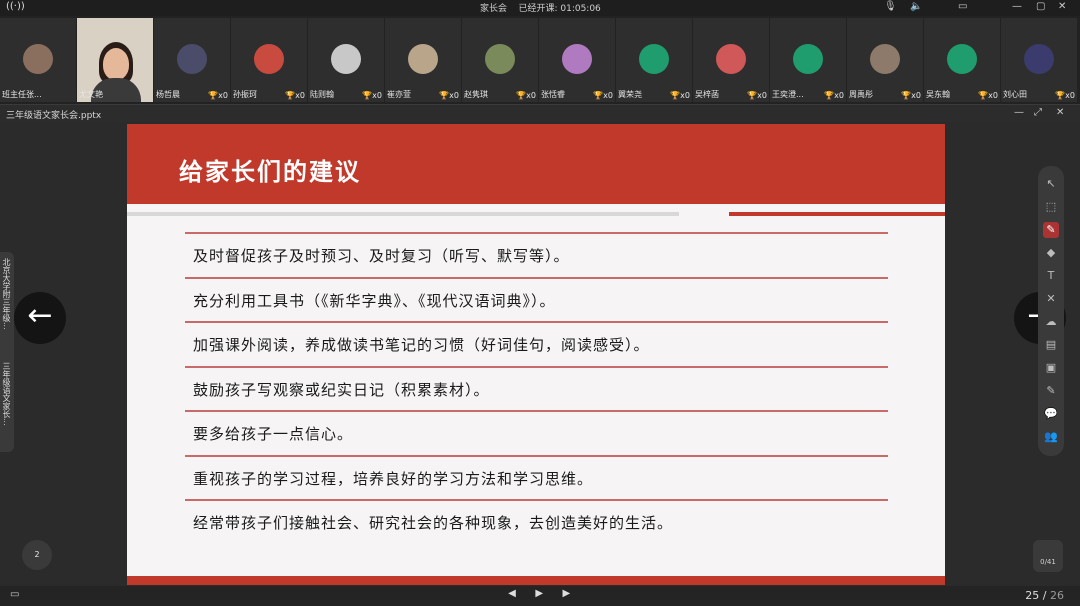  I want to click on slide-bullet: 加强课外阅读，养成做读书笔记的习惯（好词佳句，阅读感受）。, so click(536, 341).